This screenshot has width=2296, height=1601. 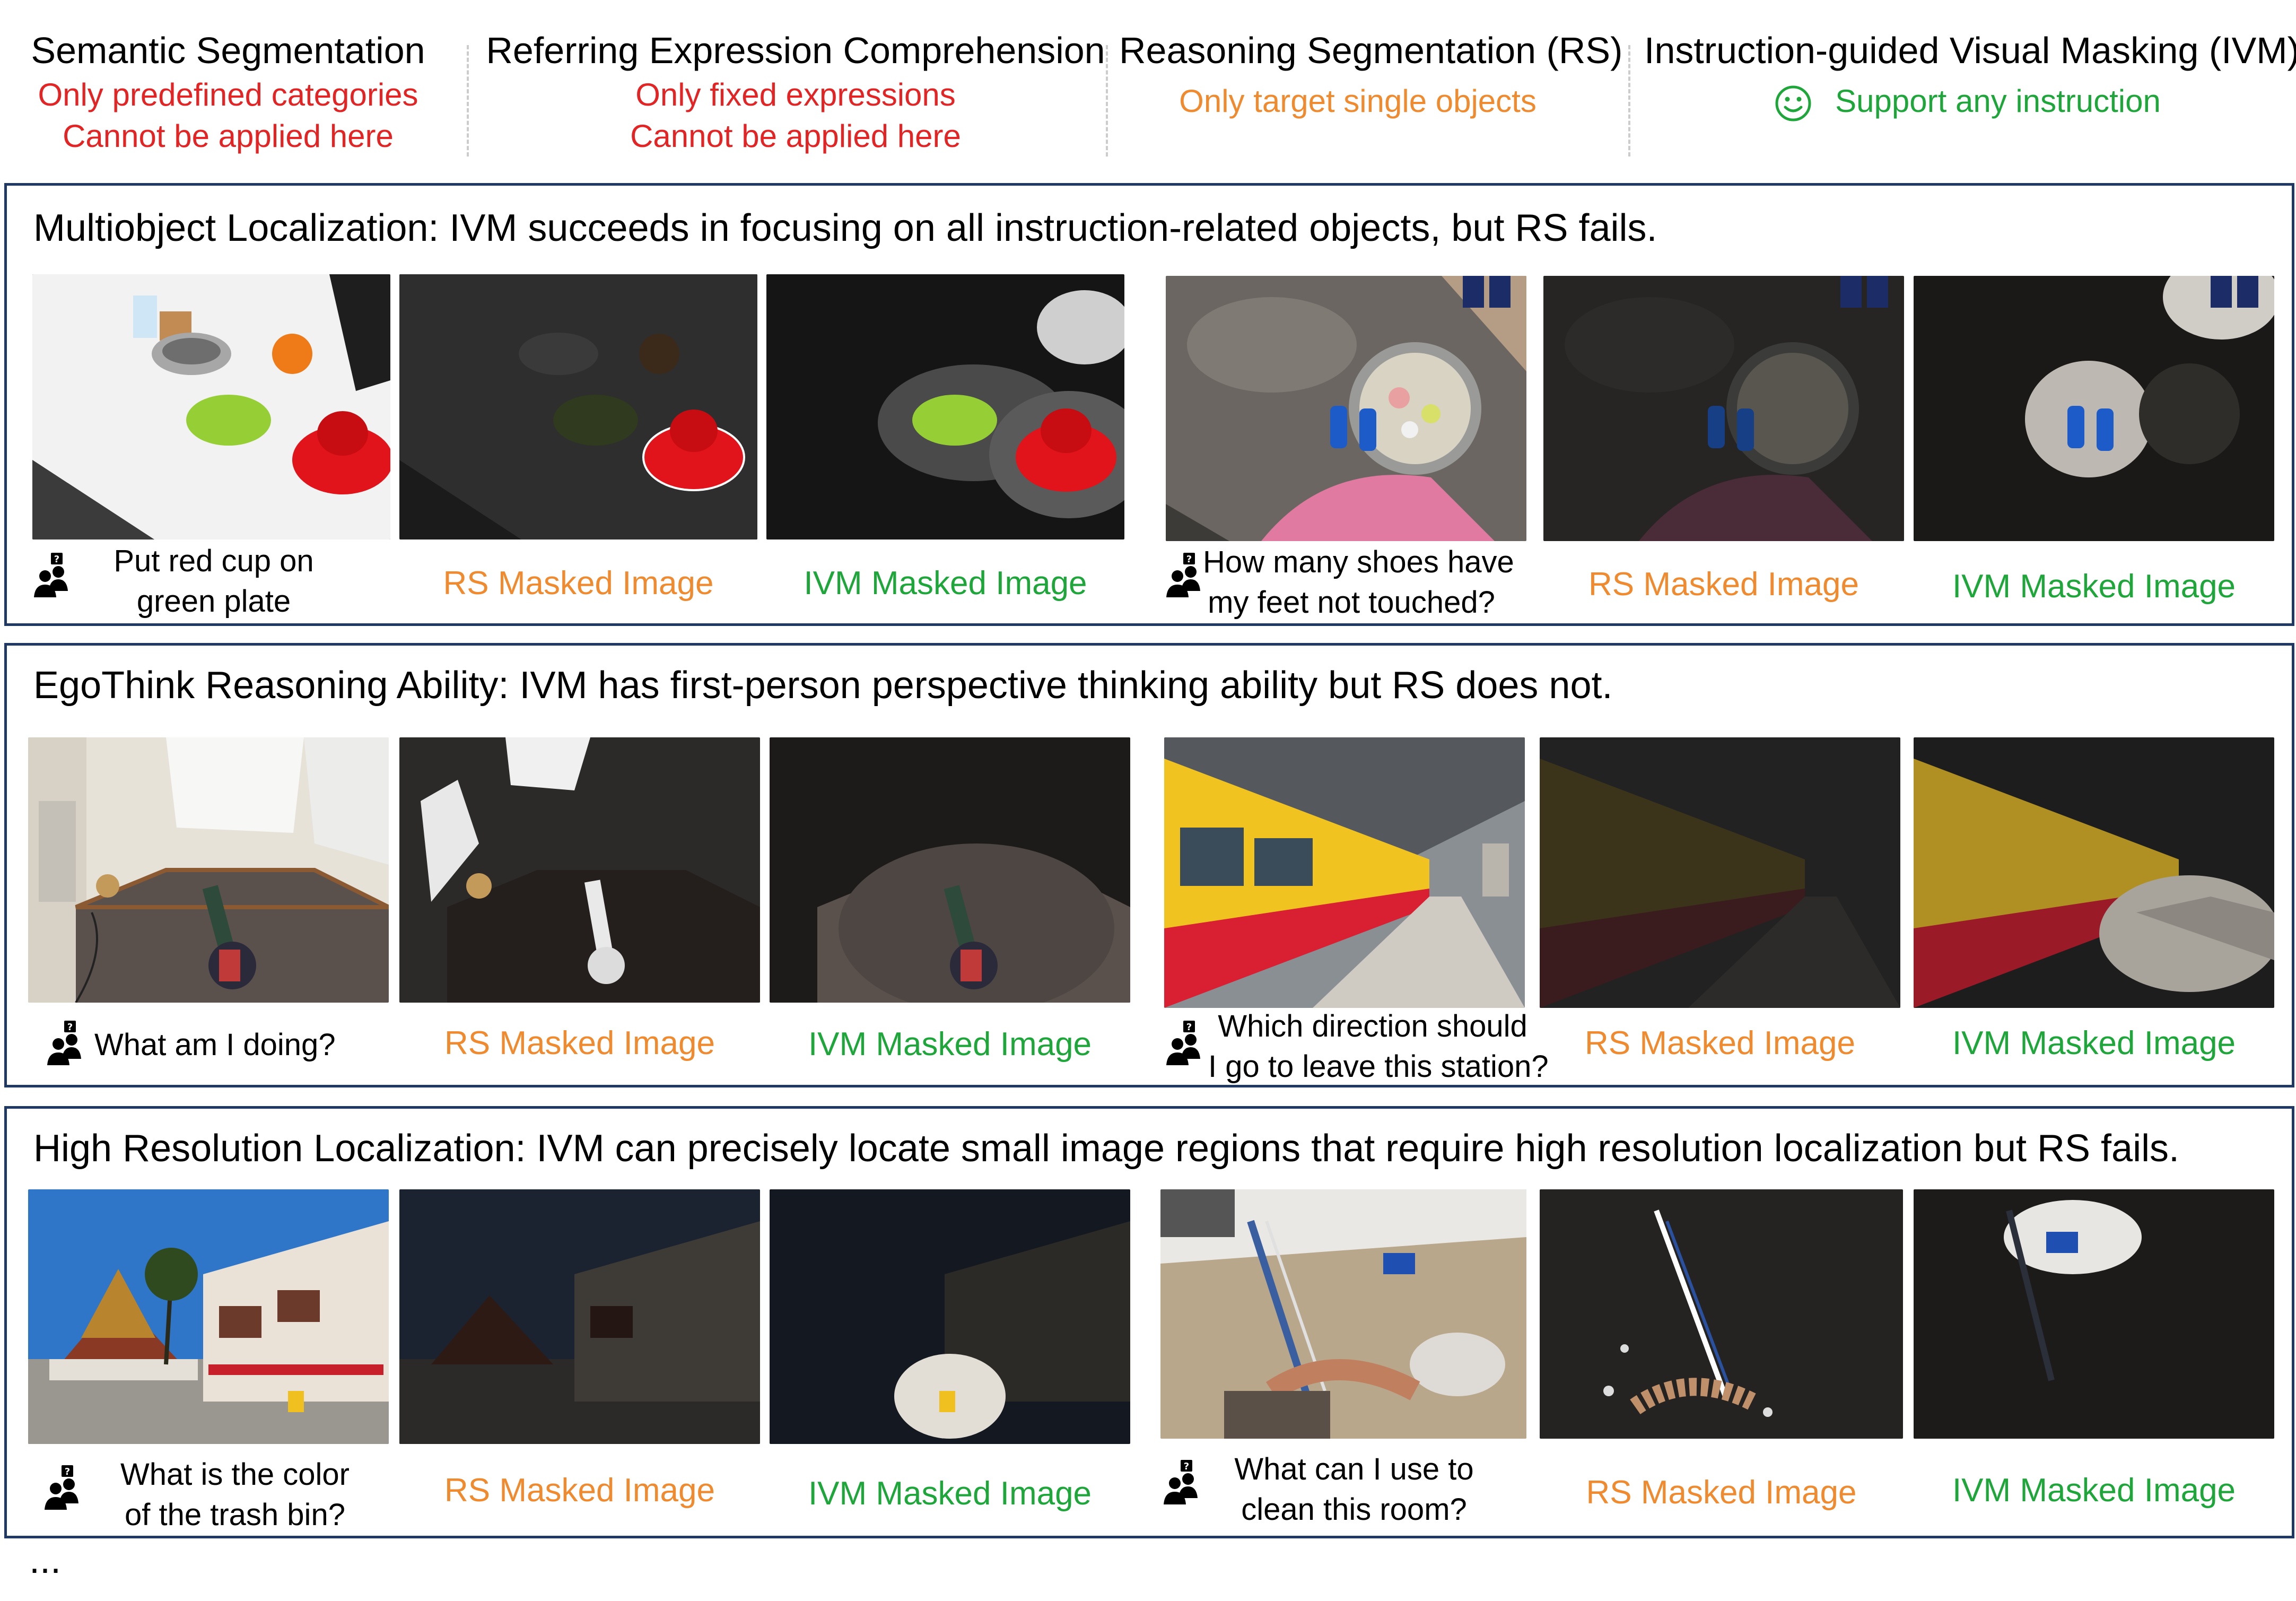 What do you see at coordinates (1998, 101) in the screenshot?
I see `header-note: Support any instruction` at bounding box center [1998, 101].